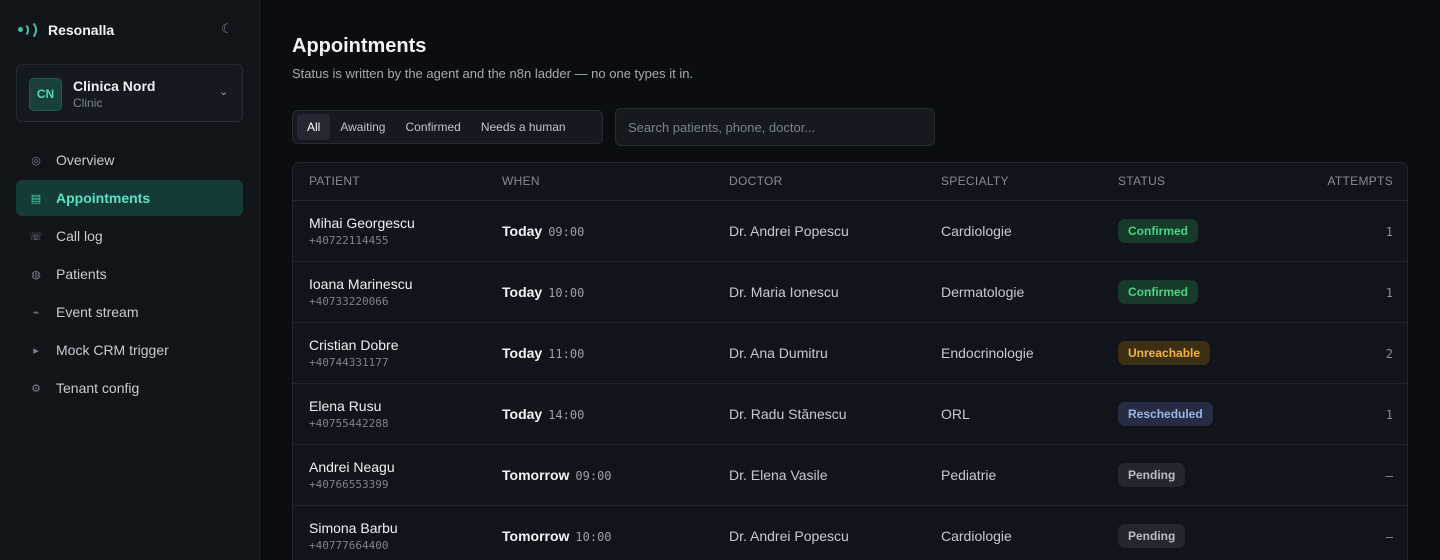  Describe the element at coordinates (1029, 414) in the screenshot. I see `specialty-cell: ORL` at that location.